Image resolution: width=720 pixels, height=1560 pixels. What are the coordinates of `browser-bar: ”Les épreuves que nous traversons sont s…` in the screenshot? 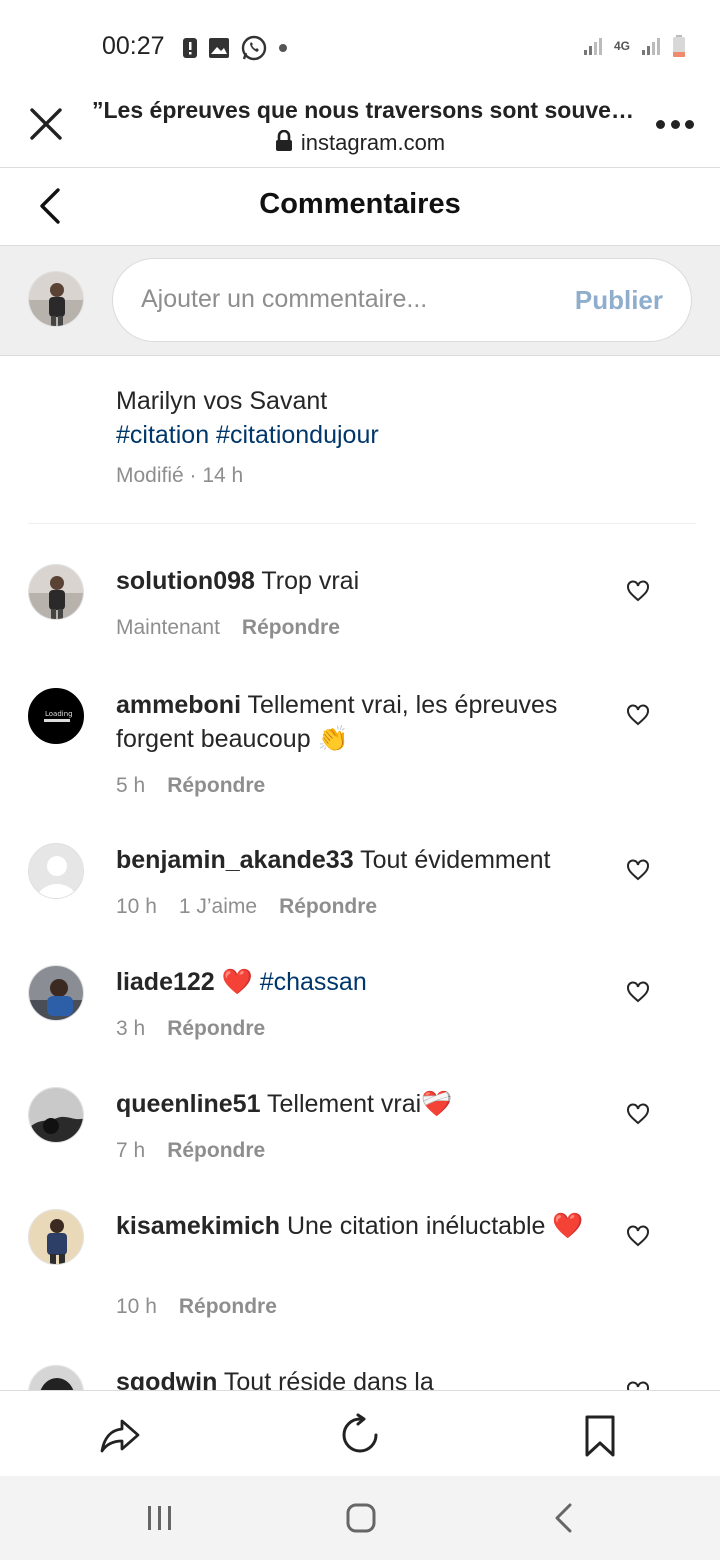 It's located at (360, 130).